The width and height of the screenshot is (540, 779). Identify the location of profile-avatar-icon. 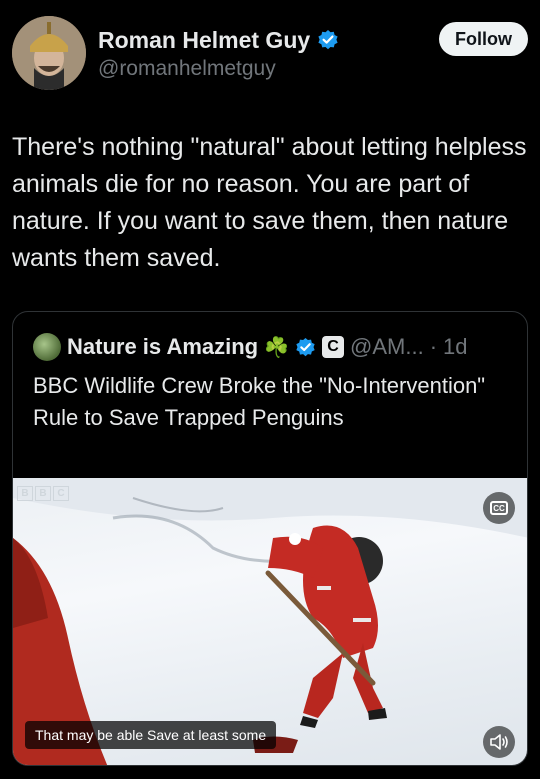
(49, 53).